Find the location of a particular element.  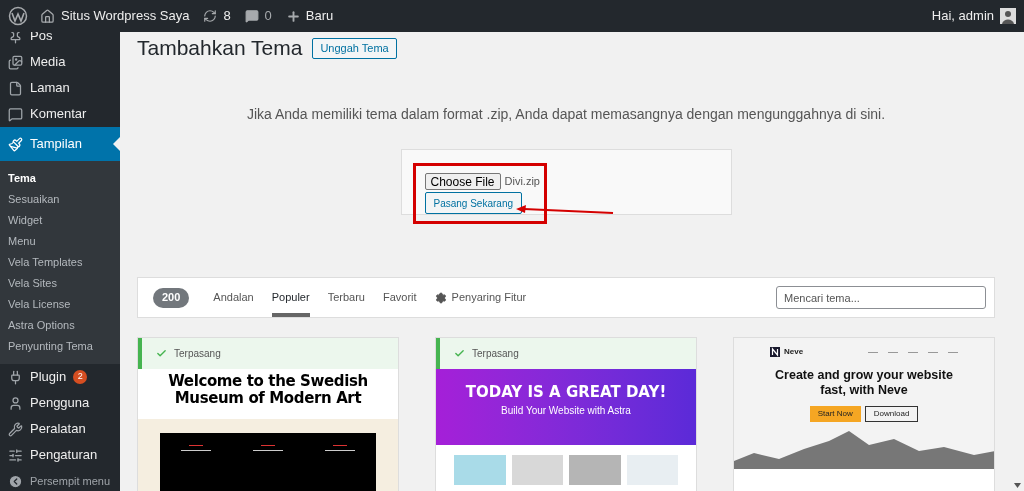

active-notch-icon is located at coordinates (116, 144).